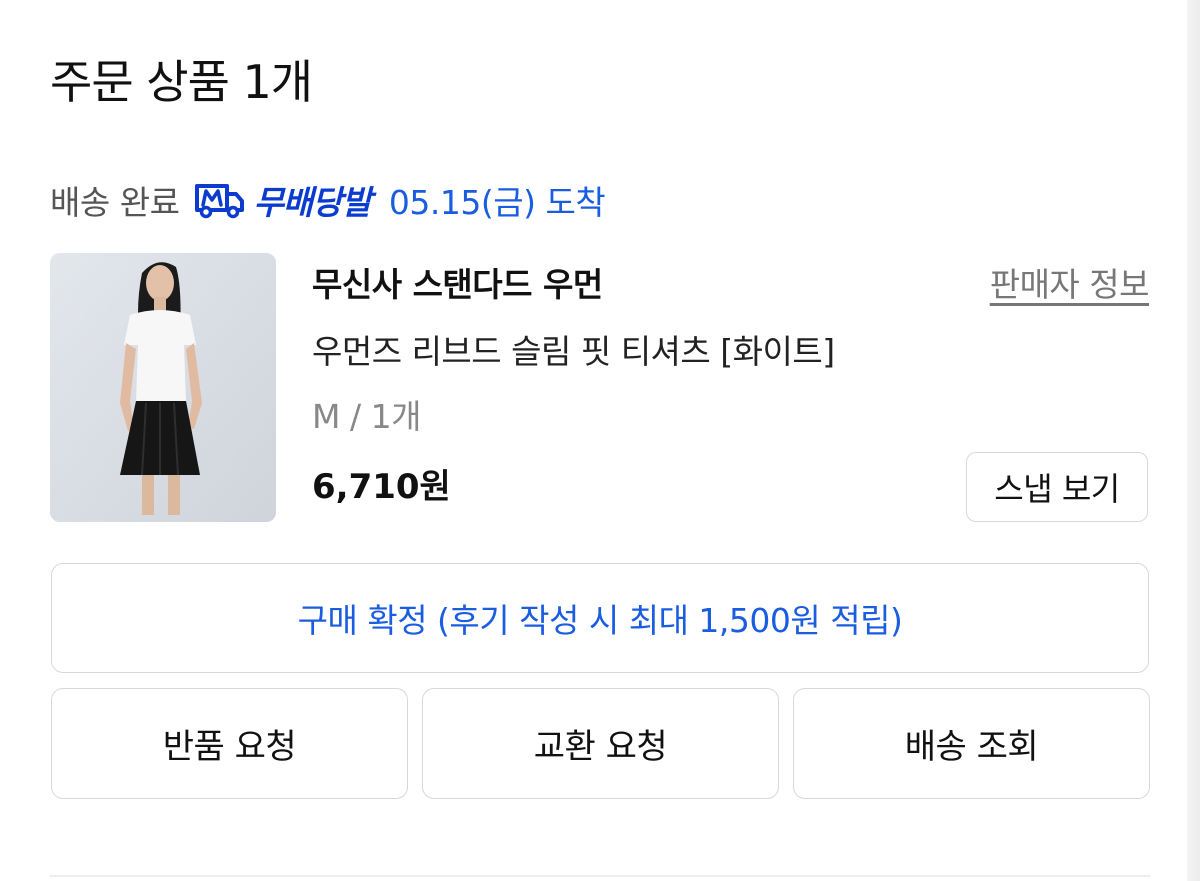  I want to click on product-option: M / 1개, so click(366, 416).